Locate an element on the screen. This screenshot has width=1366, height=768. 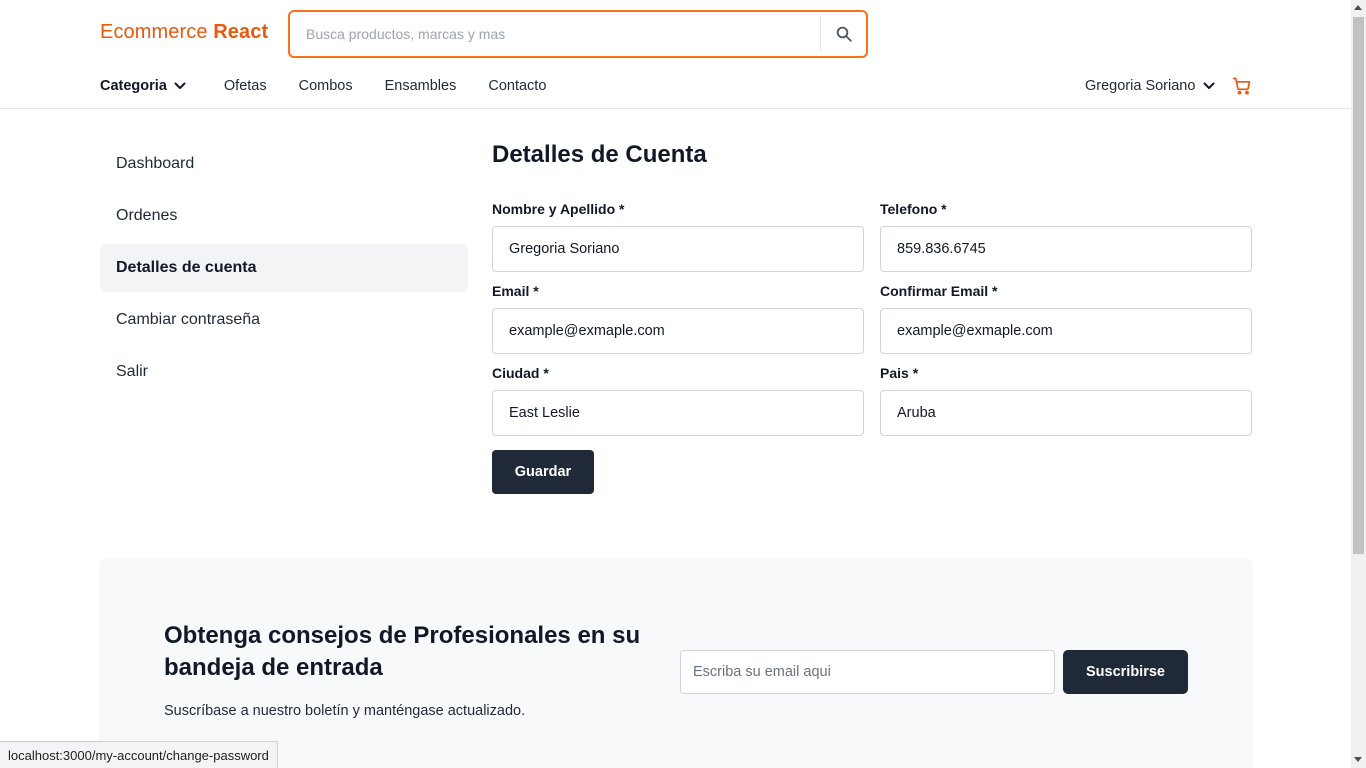
country-input is located at coordinates (1066, 413).